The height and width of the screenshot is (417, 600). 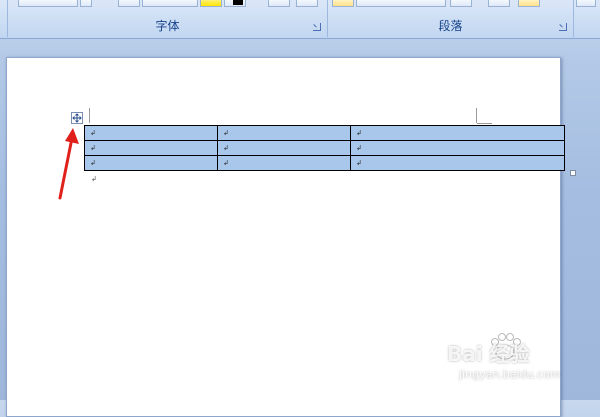 I want to click on document-table: ↲ ↲ ↲ ↲ ↲ ↲ ↲ ↲ ↲, so click(x=324, y=148).